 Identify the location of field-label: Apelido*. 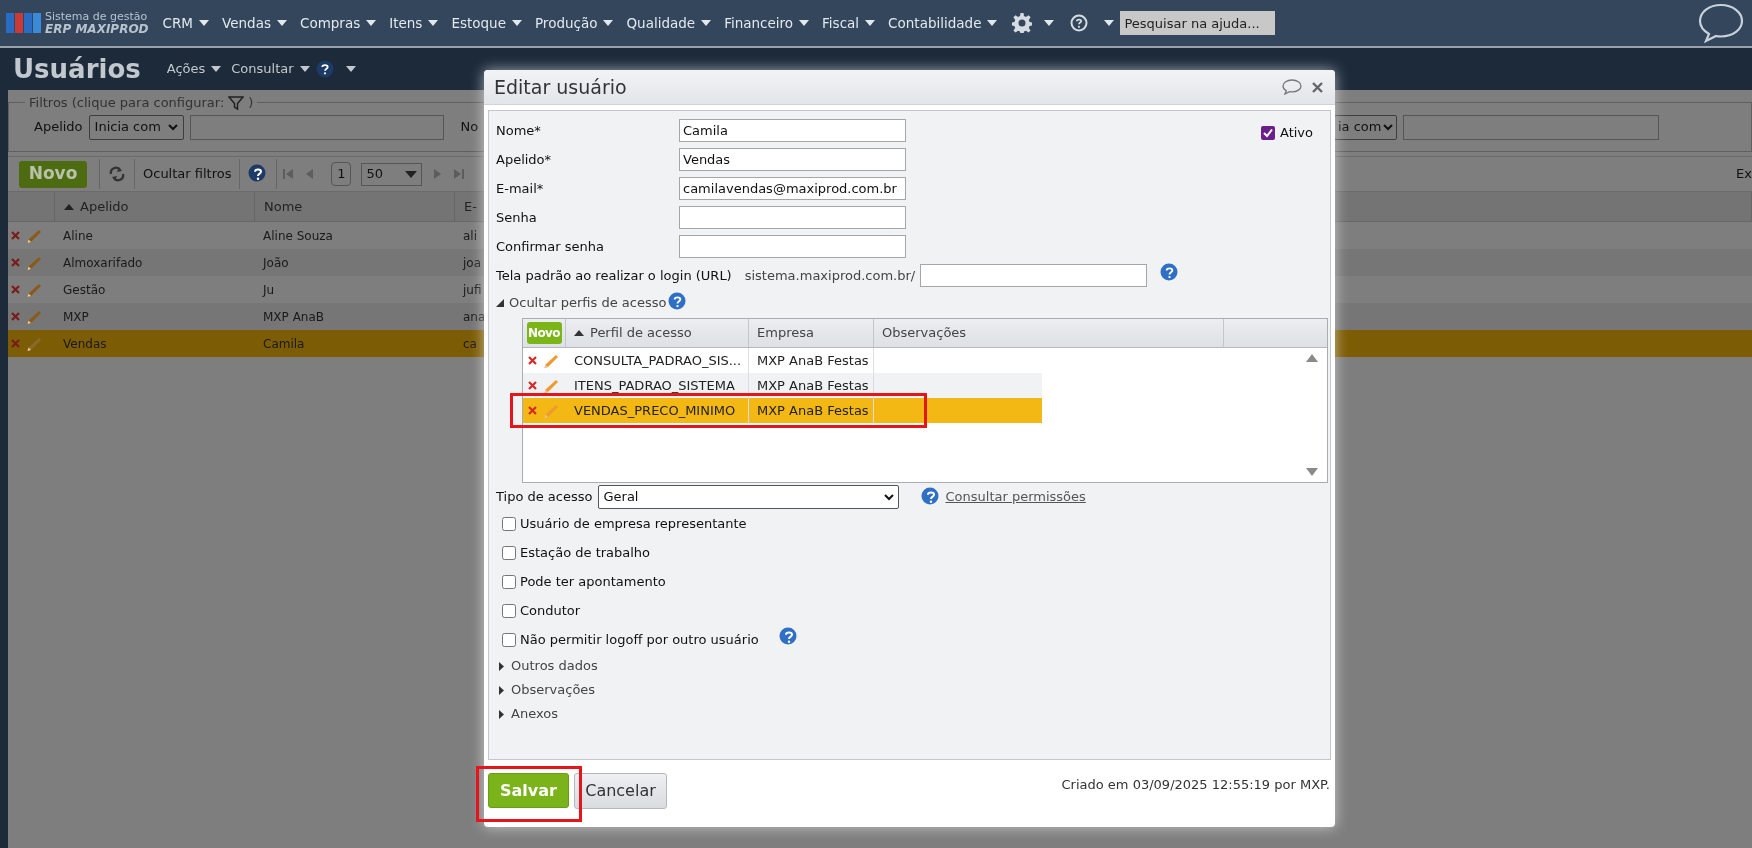
(524, 159).